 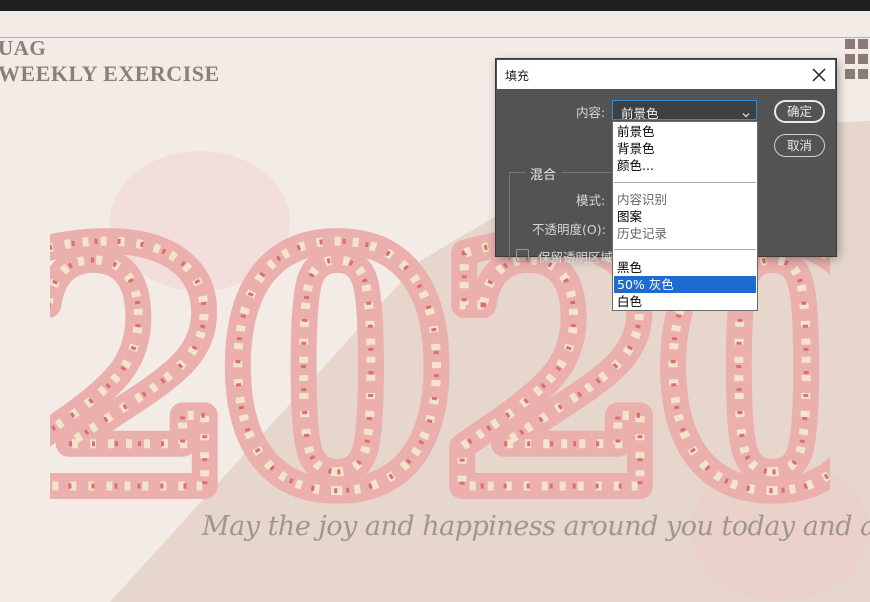 What do you see at coordinates (685, 301) in the screenshot?
I see `dropdown-item-white: 白色` at bounding box center [685, 301].